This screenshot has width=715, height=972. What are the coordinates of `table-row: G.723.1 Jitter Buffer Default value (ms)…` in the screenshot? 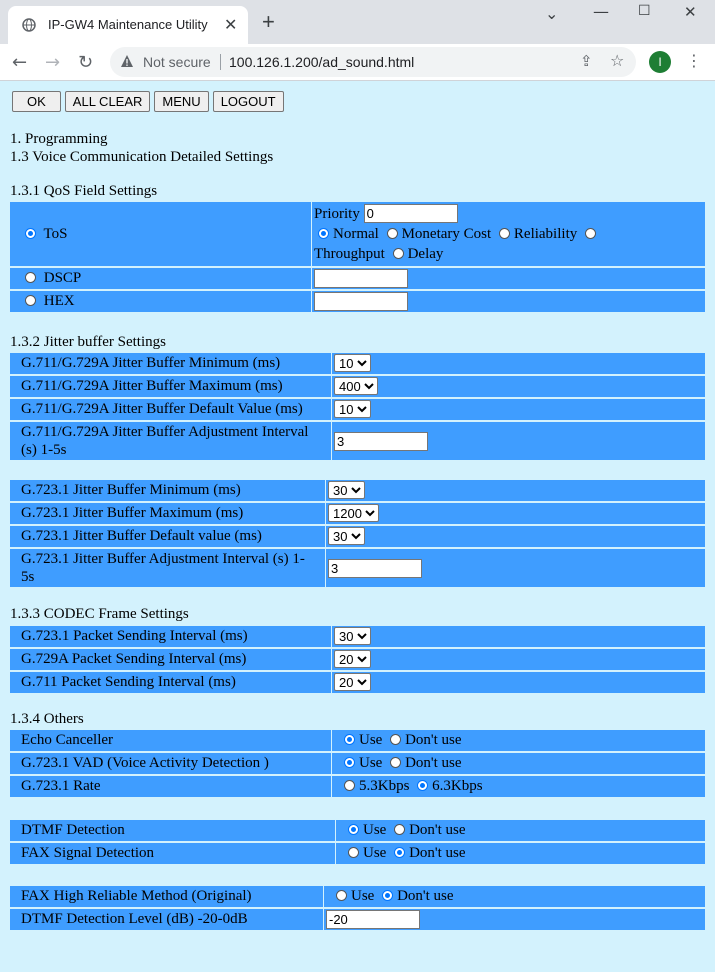 It's located at (357, 536).